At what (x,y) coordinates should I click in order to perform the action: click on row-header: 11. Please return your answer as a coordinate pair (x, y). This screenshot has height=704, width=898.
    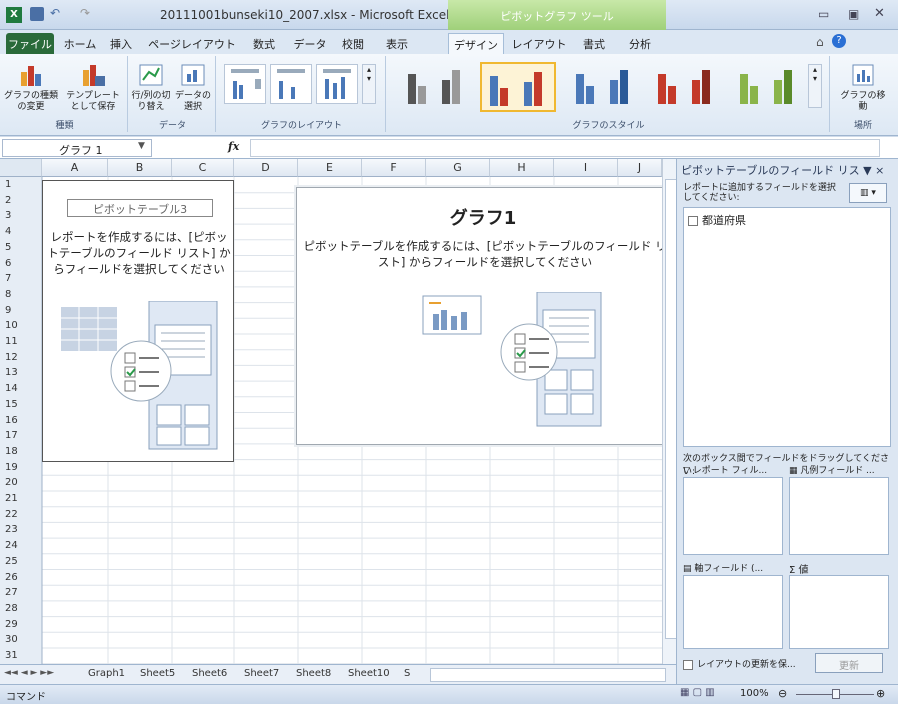
    Looking at the image, I should click on (21, 341).